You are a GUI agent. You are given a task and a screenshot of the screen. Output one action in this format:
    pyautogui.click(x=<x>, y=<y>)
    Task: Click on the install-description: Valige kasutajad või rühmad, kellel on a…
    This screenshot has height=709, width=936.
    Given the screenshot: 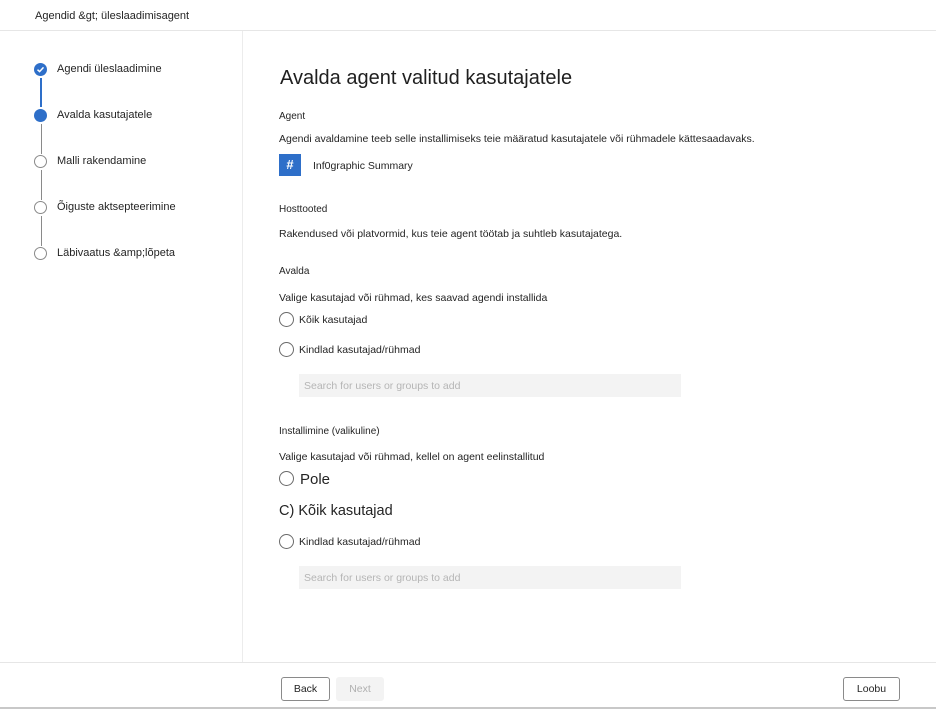 What is the action you would take?
    pyautogui.click(x=412, y=457)
    